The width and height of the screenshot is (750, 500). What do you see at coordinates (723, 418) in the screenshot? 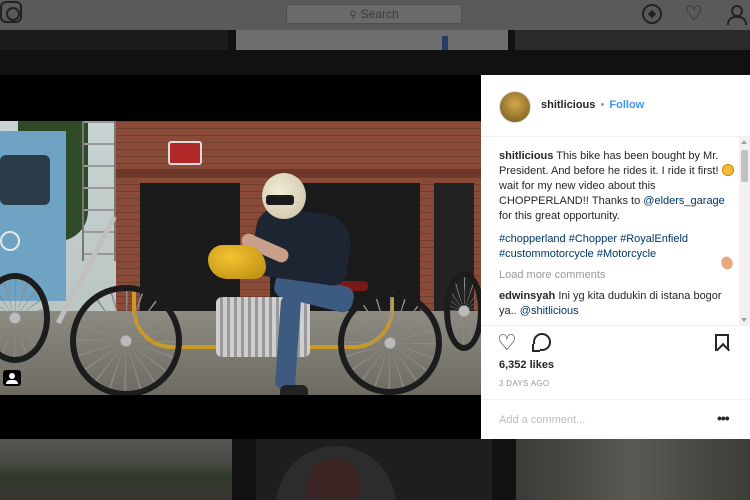
I see `more-options-icon: •••` at bounding box center [723, 418].